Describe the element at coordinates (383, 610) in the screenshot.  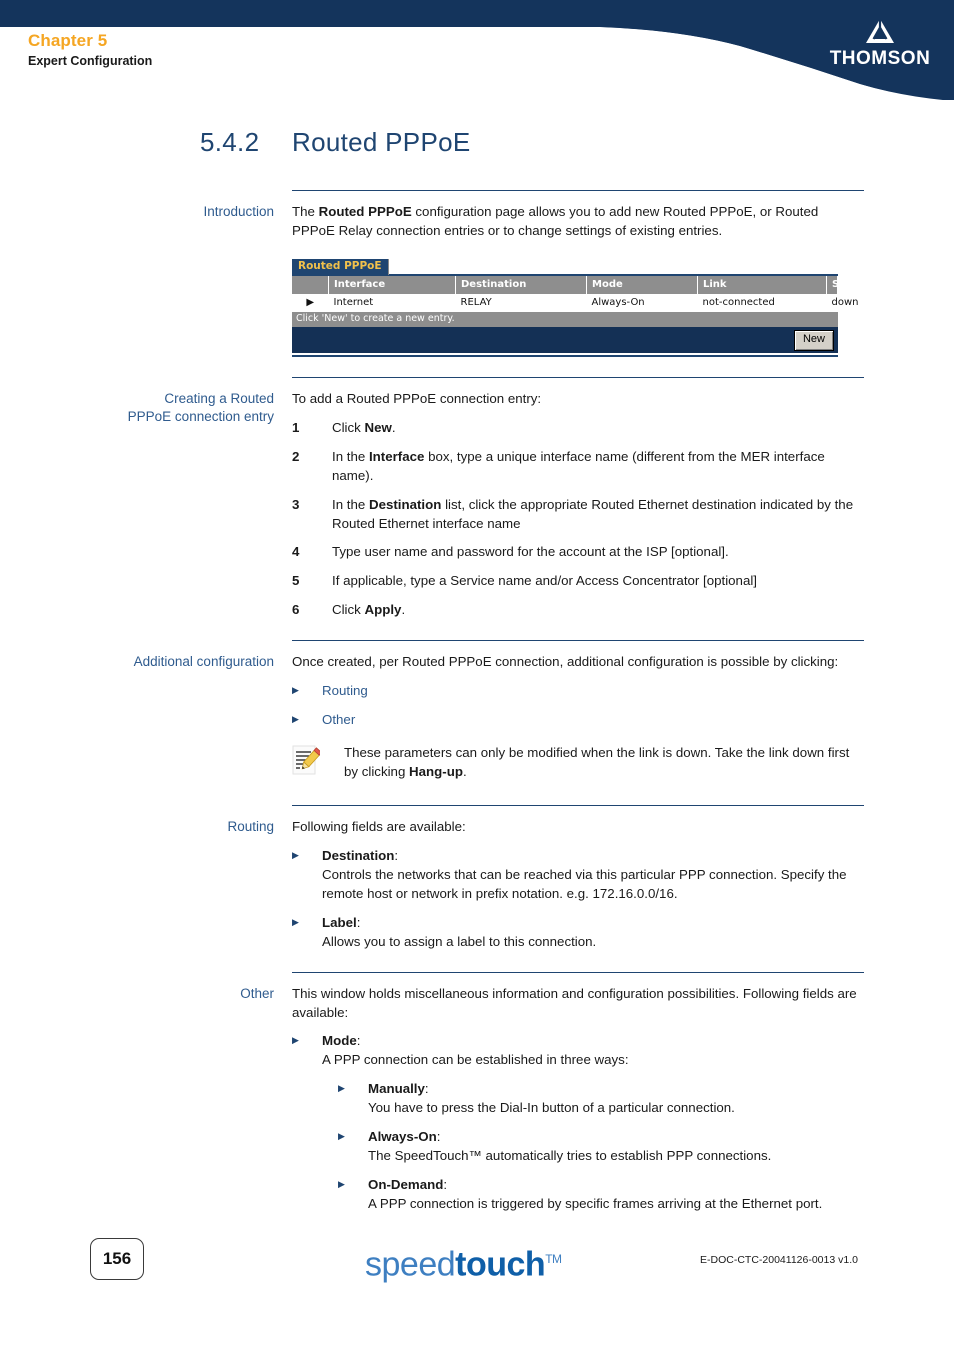
I see `step-6-bold: Apply` at that location.